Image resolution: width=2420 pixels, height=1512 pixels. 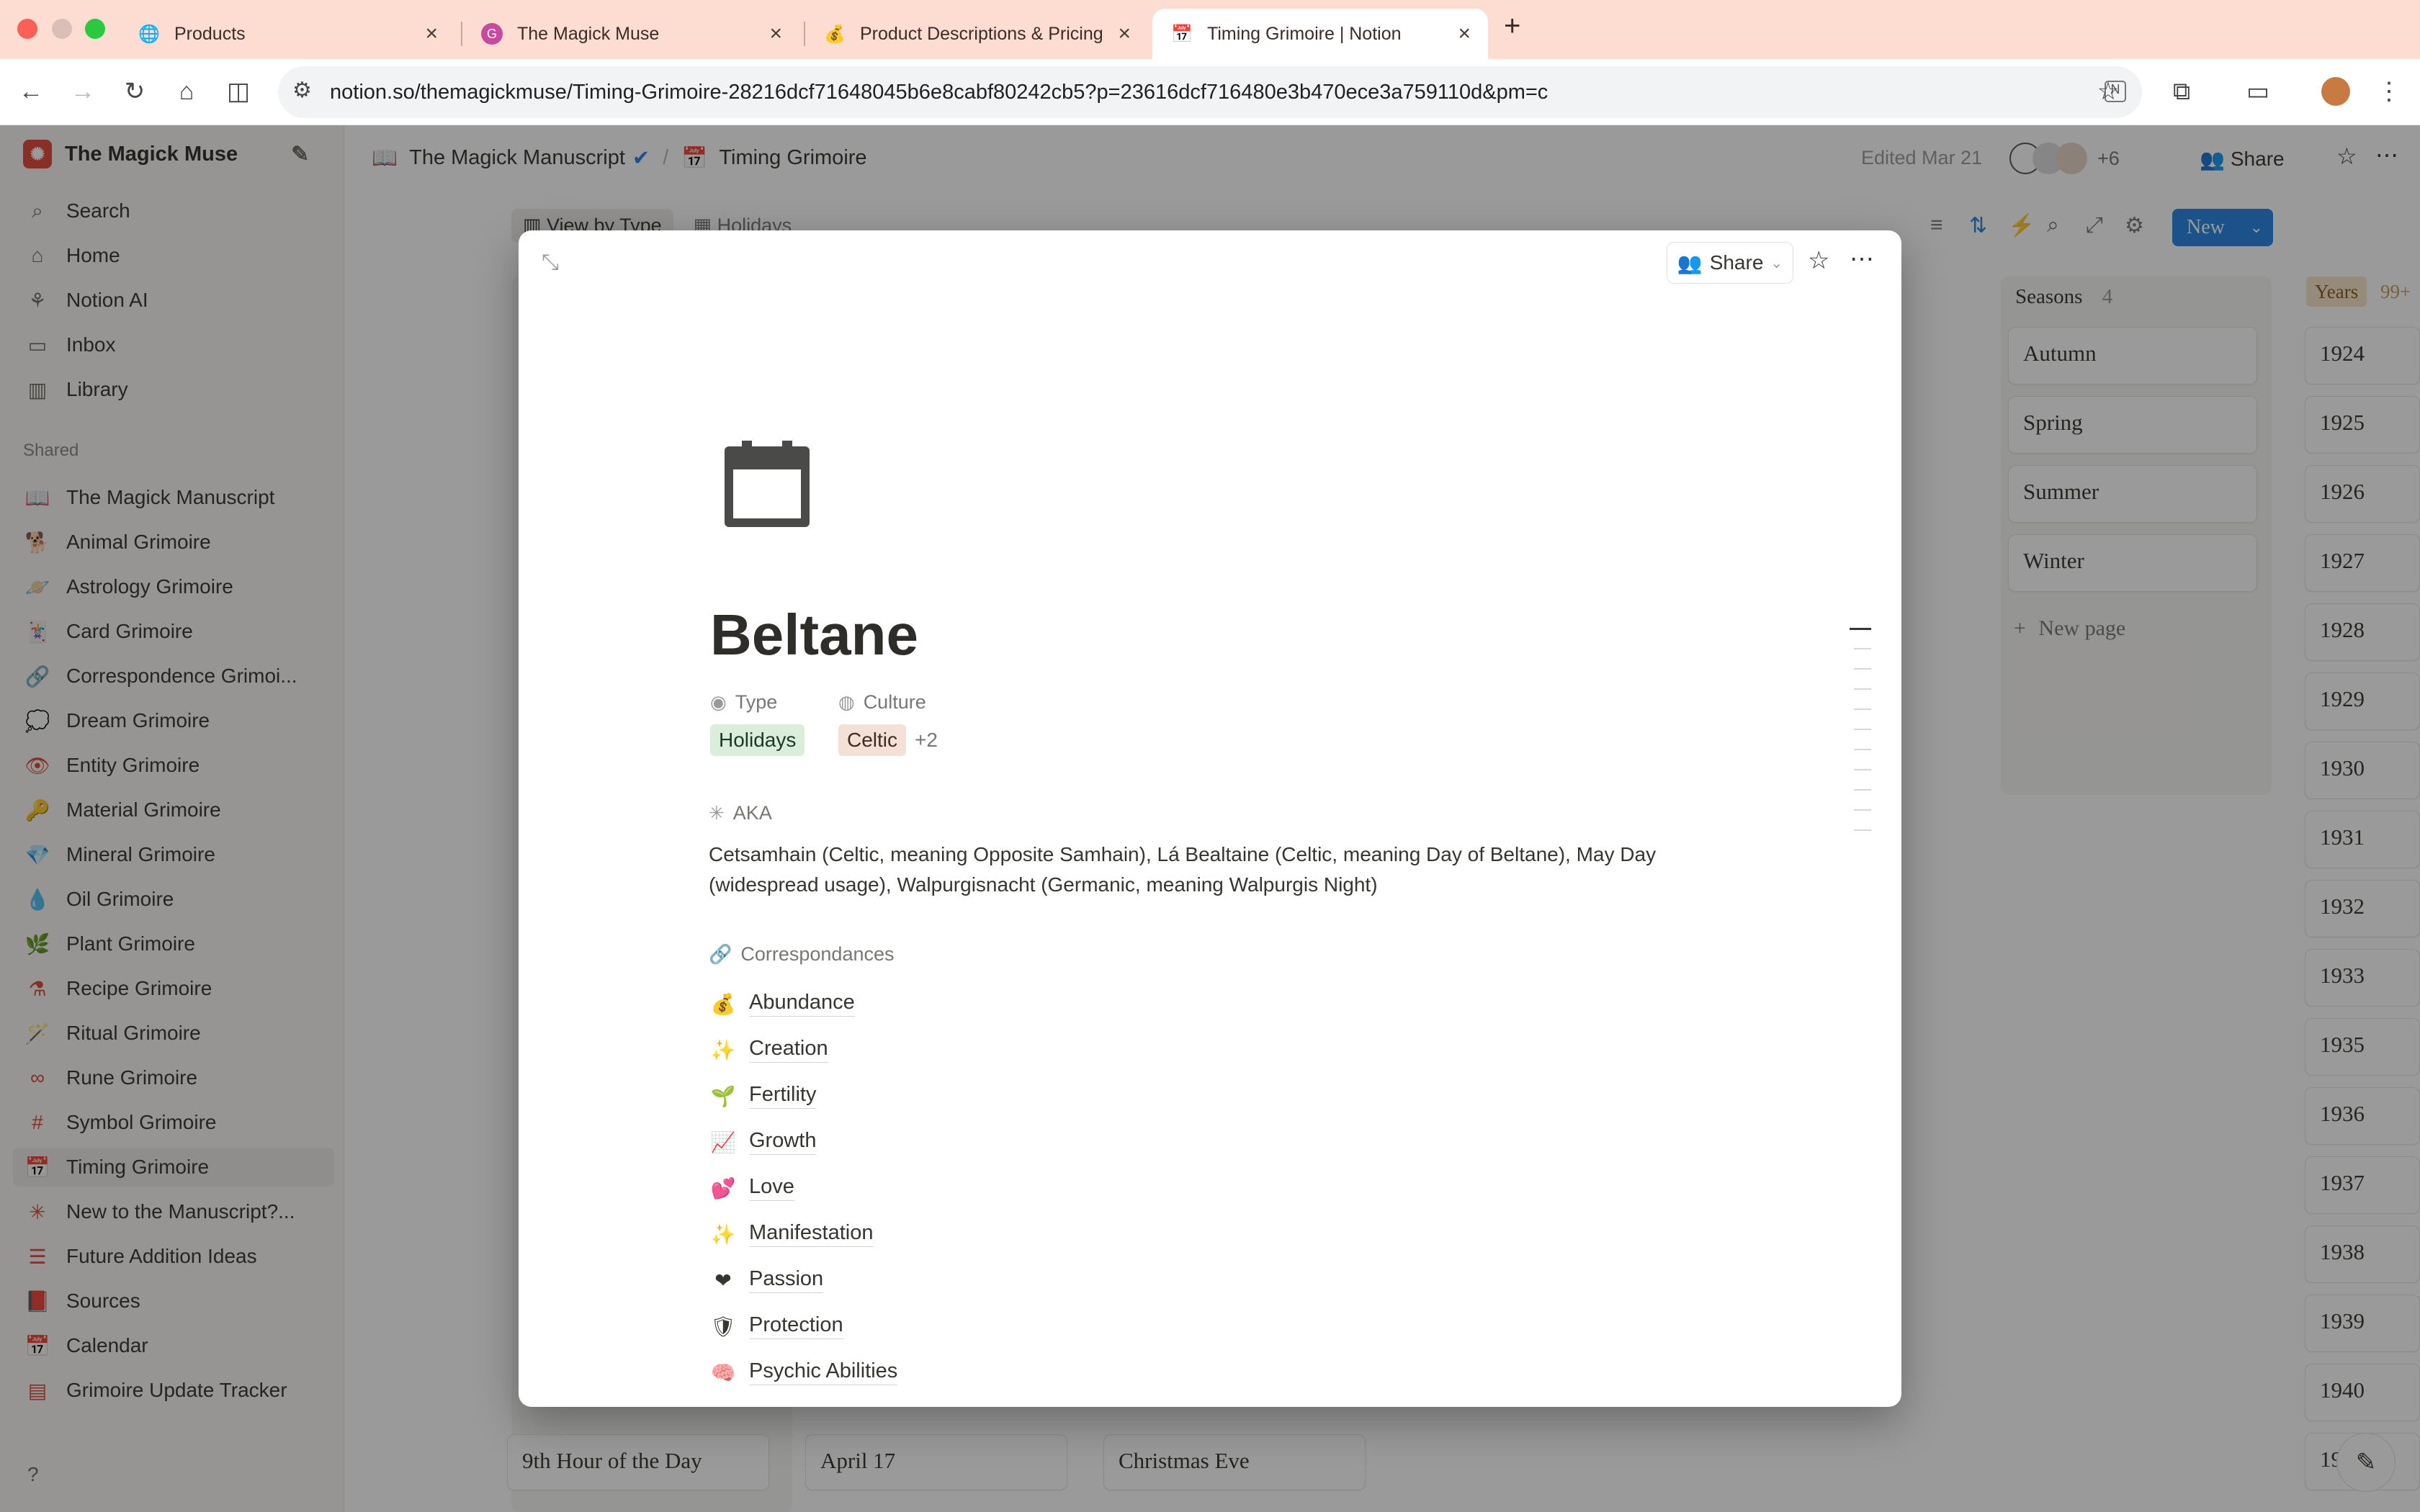 I want to click on correspondence-label: Passion, so click(x=786, y=1280).